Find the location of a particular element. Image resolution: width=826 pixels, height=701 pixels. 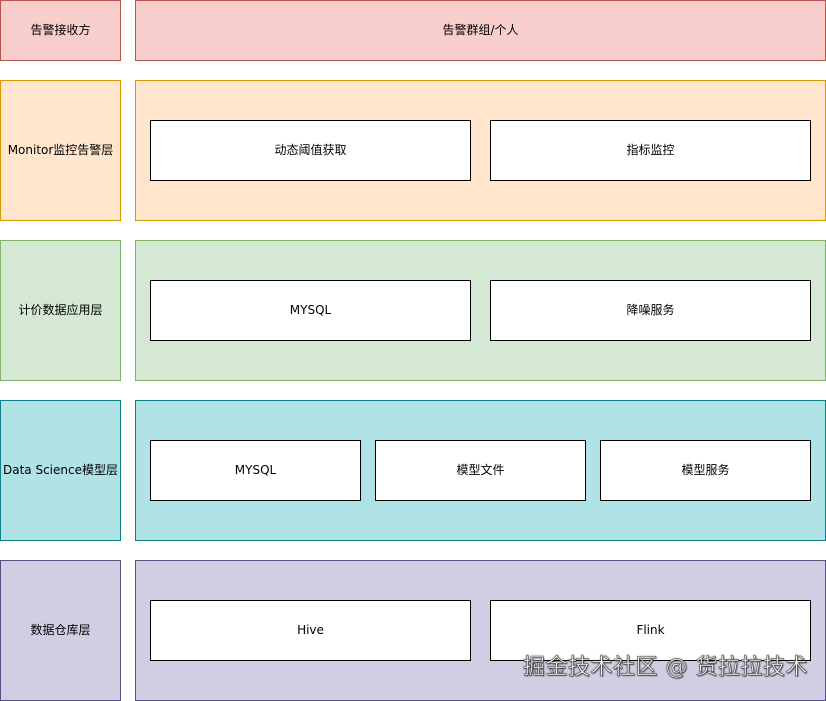

flink-text: Flink is located at coordinates (650, 630).